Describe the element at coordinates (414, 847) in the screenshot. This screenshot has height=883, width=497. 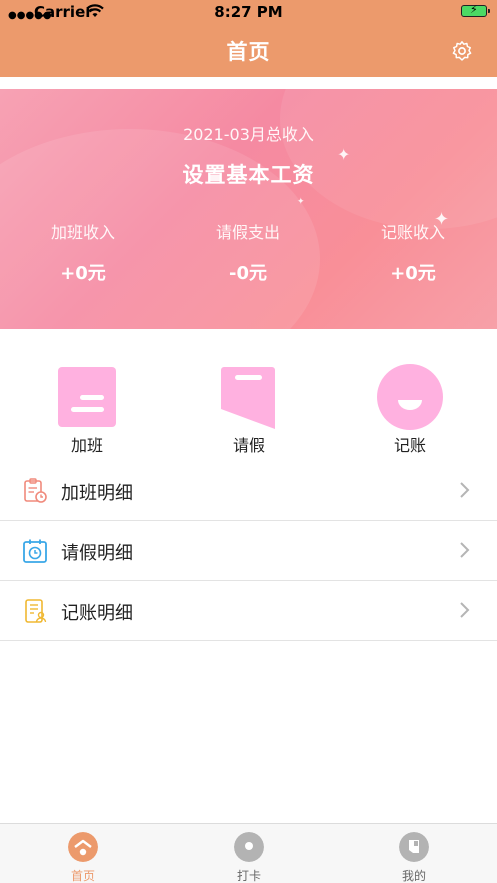
I see `profile-icon` at that location.